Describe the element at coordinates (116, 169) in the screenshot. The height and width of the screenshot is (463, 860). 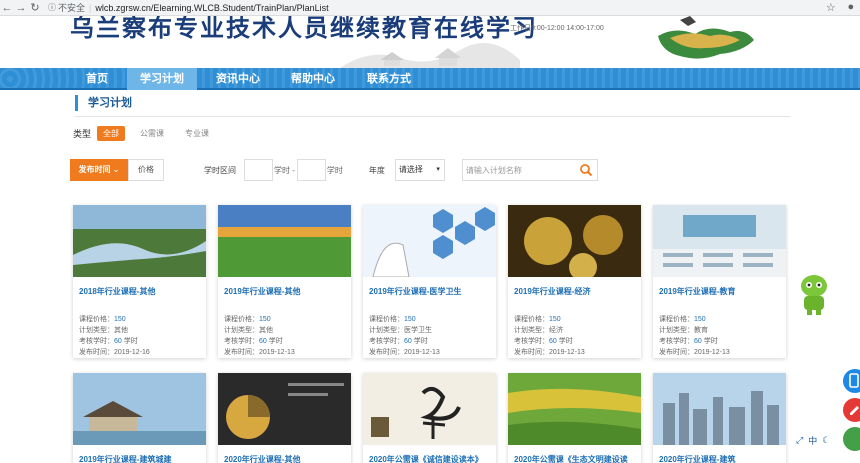
I see `chevron-down-icon: ⌄` at that location.